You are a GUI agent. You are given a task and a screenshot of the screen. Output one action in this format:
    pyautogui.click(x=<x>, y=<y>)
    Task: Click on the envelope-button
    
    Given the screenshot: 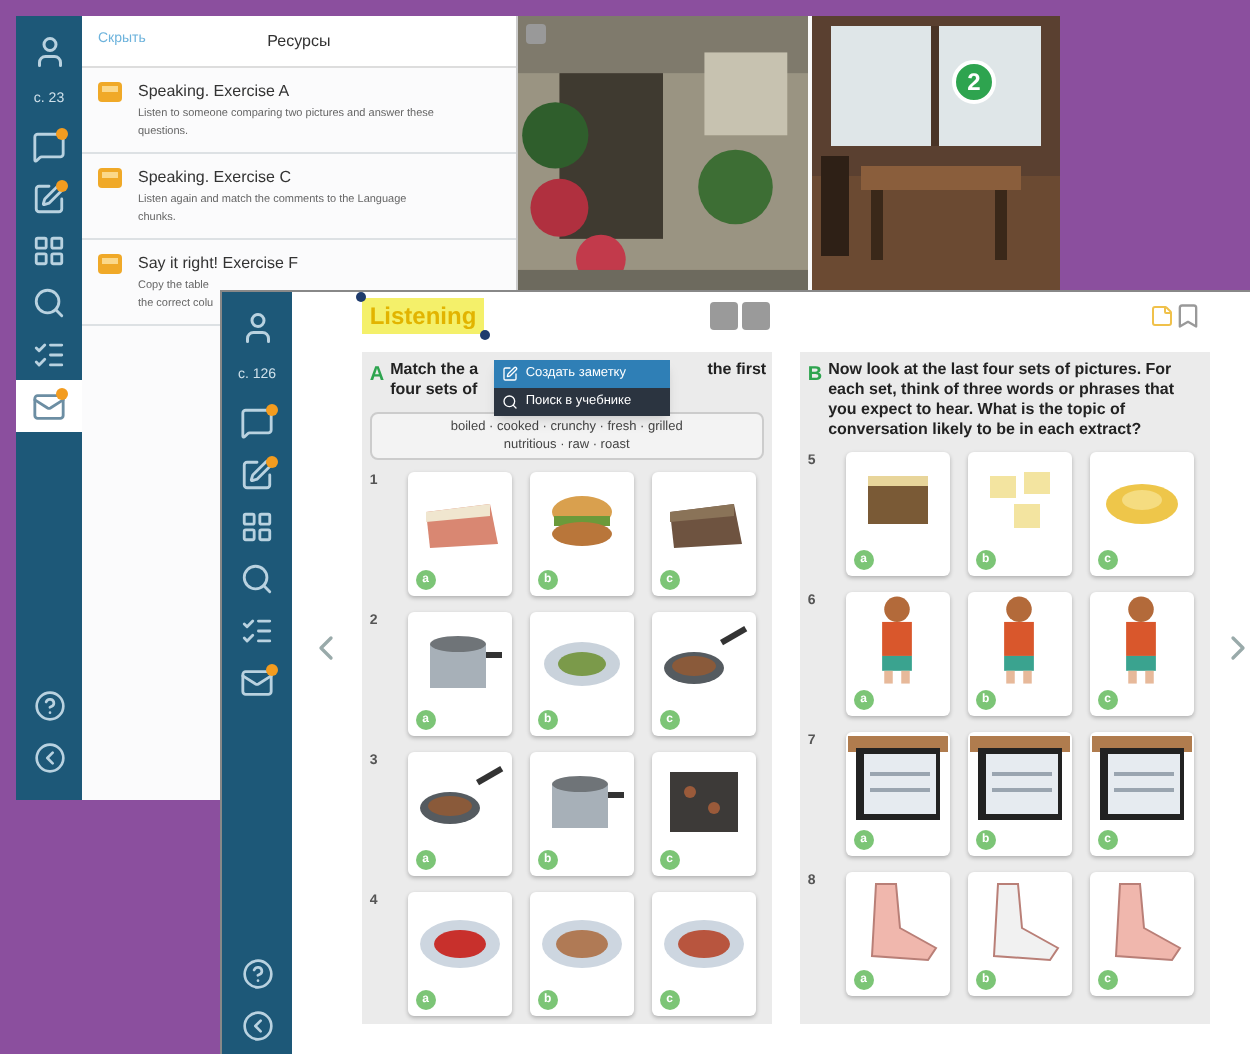 What is the action you would take?
    pyautogui.click(x=49, y=406)
    